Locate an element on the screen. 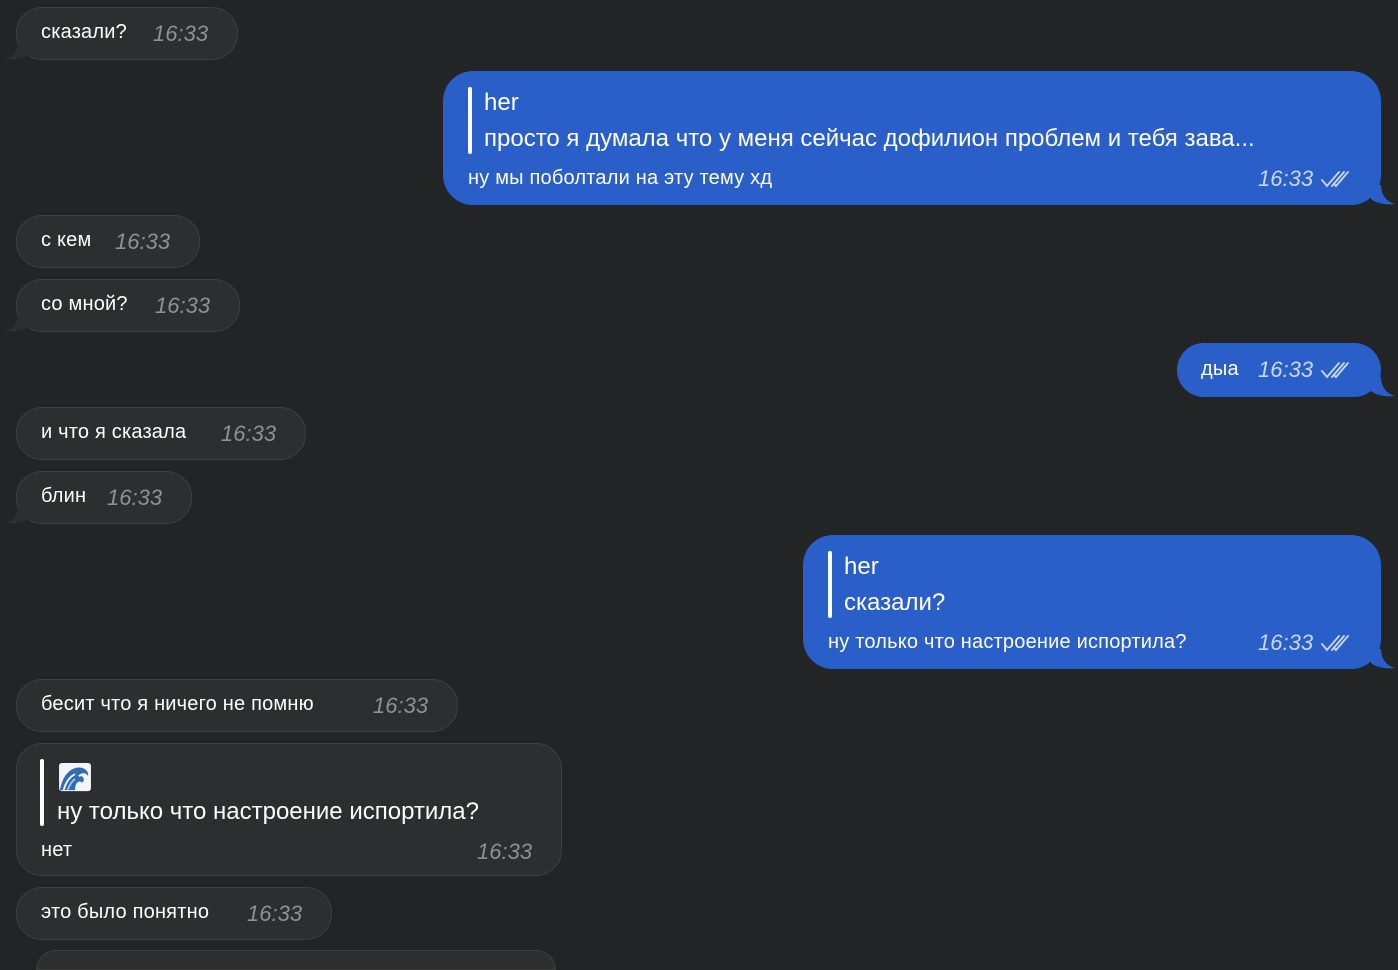  outgoing-message: дыа 16:33 is located at coordinates (1286, 370).